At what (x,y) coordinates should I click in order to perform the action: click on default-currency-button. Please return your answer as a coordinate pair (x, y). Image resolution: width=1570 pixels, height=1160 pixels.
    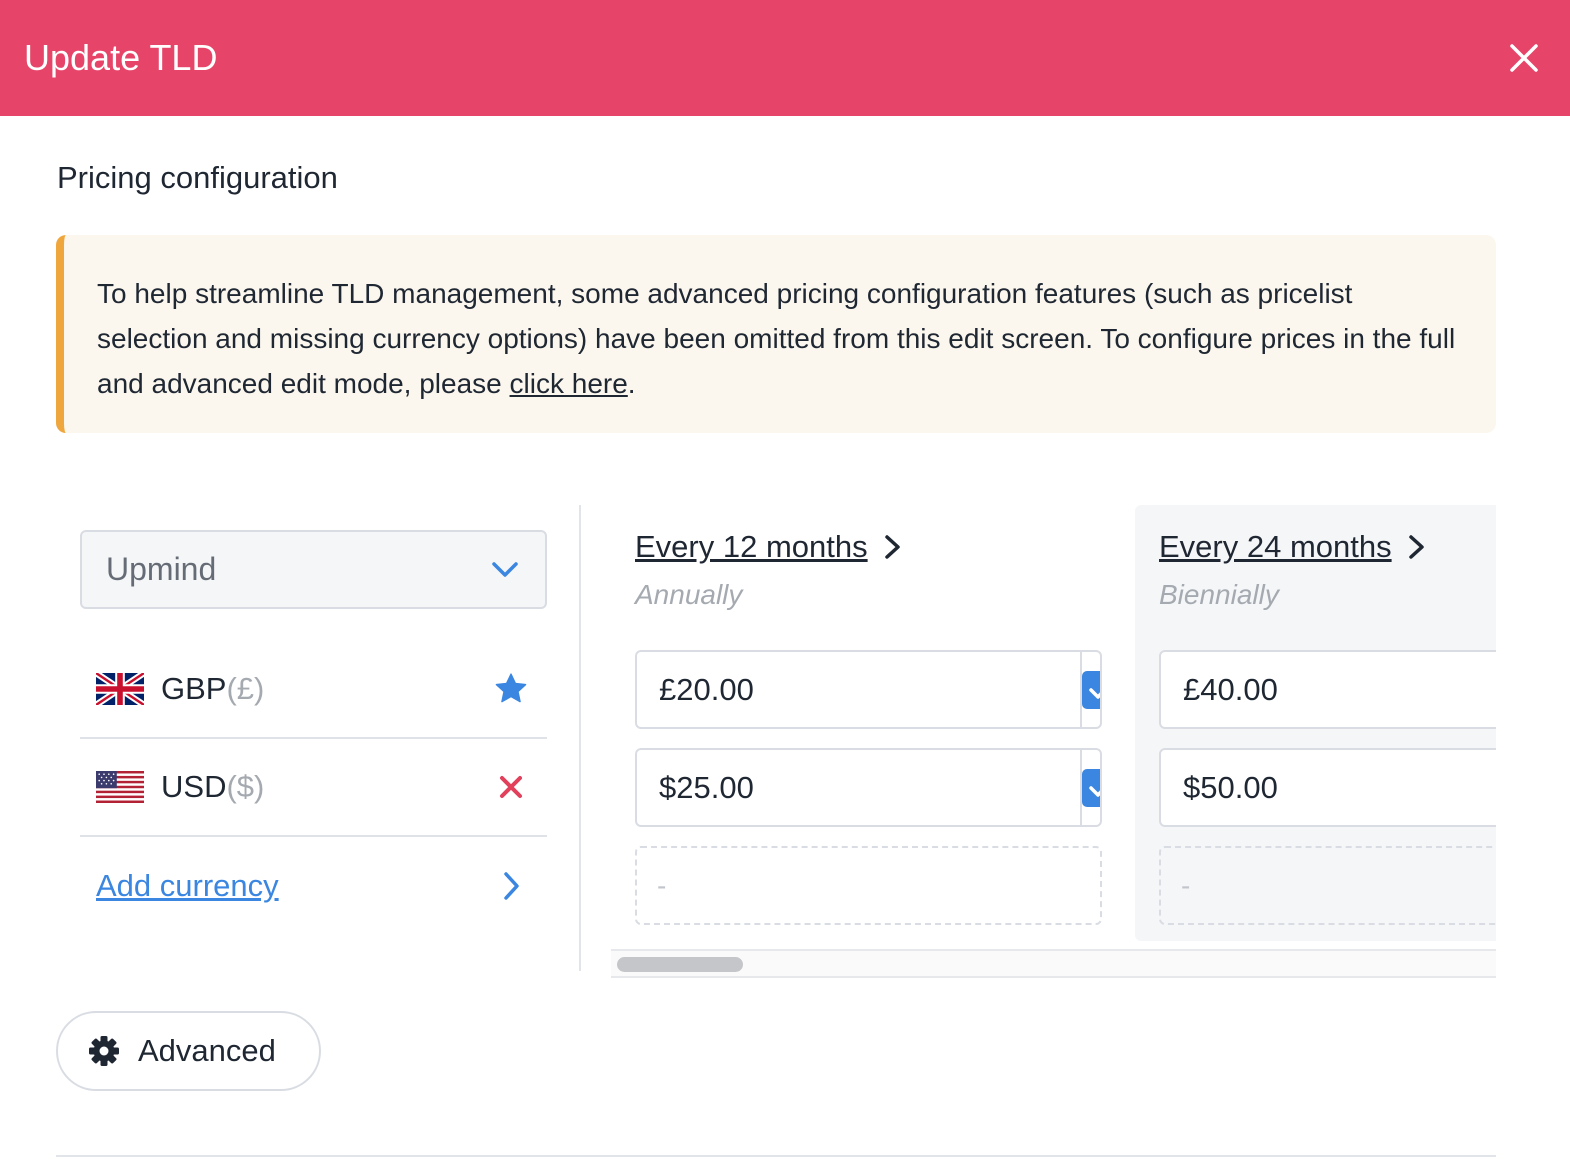
    Looking at the image, I should click on (511, 689).